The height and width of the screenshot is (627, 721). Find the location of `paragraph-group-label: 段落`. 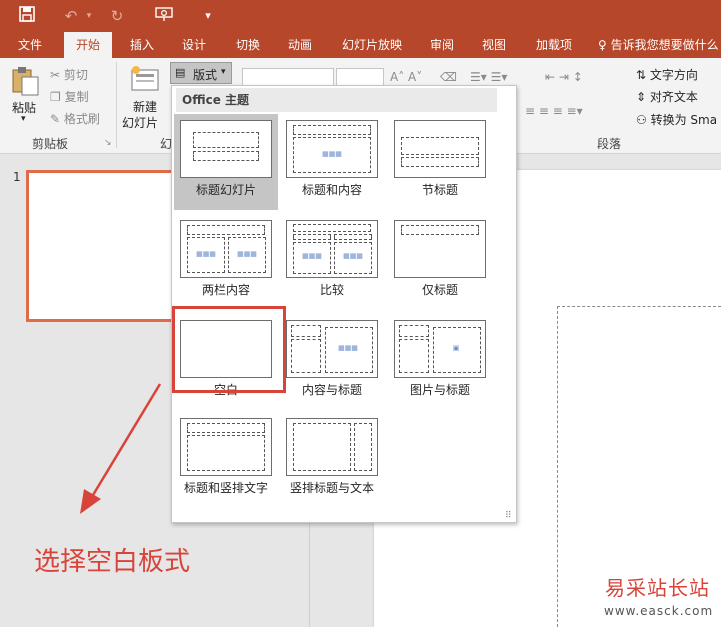

paragraph-group-label: 段落 is located at coordinates (609, 144).